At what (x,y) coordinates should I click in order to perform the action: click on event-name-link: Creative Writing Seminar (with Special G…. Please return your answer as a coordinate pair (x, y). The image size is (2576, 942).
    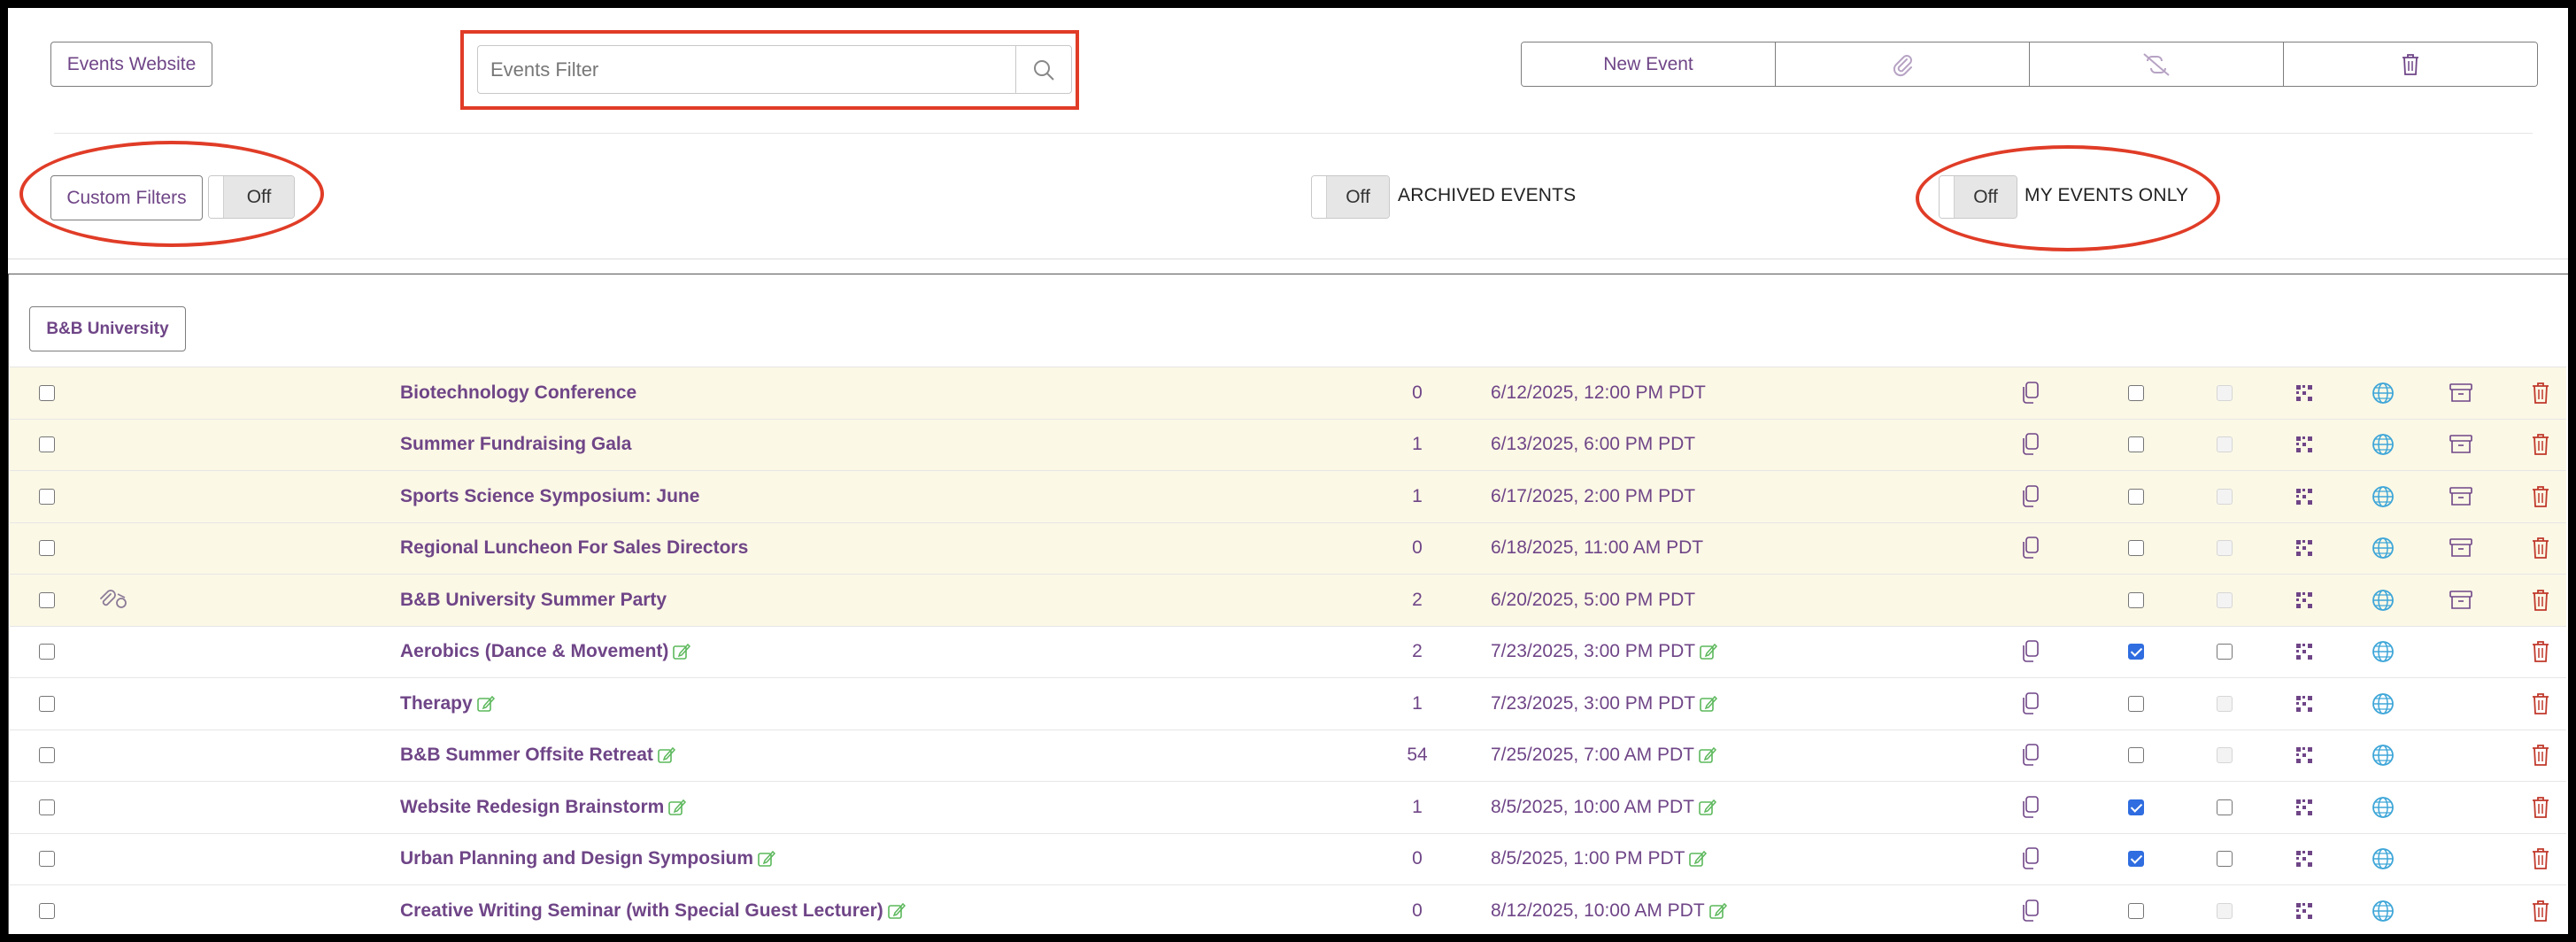
    Looking at the image, I should click on (641, 911).